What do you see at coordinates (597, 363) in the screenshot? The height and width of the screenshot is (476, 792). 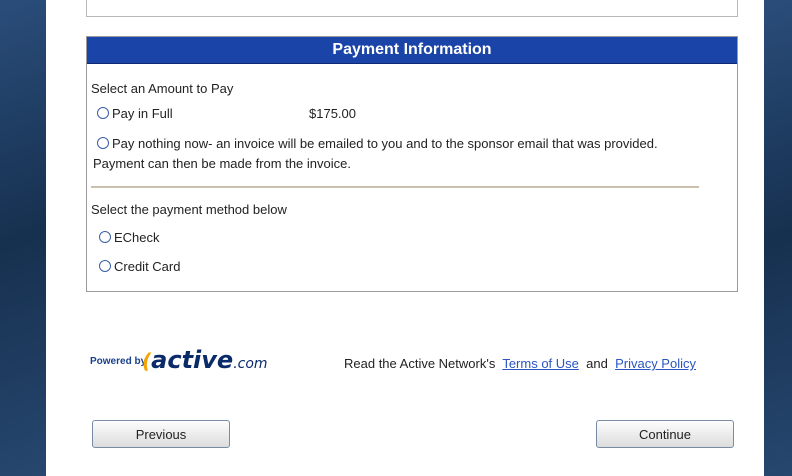 I see `and-text: and` at bounding box center [597, 363].